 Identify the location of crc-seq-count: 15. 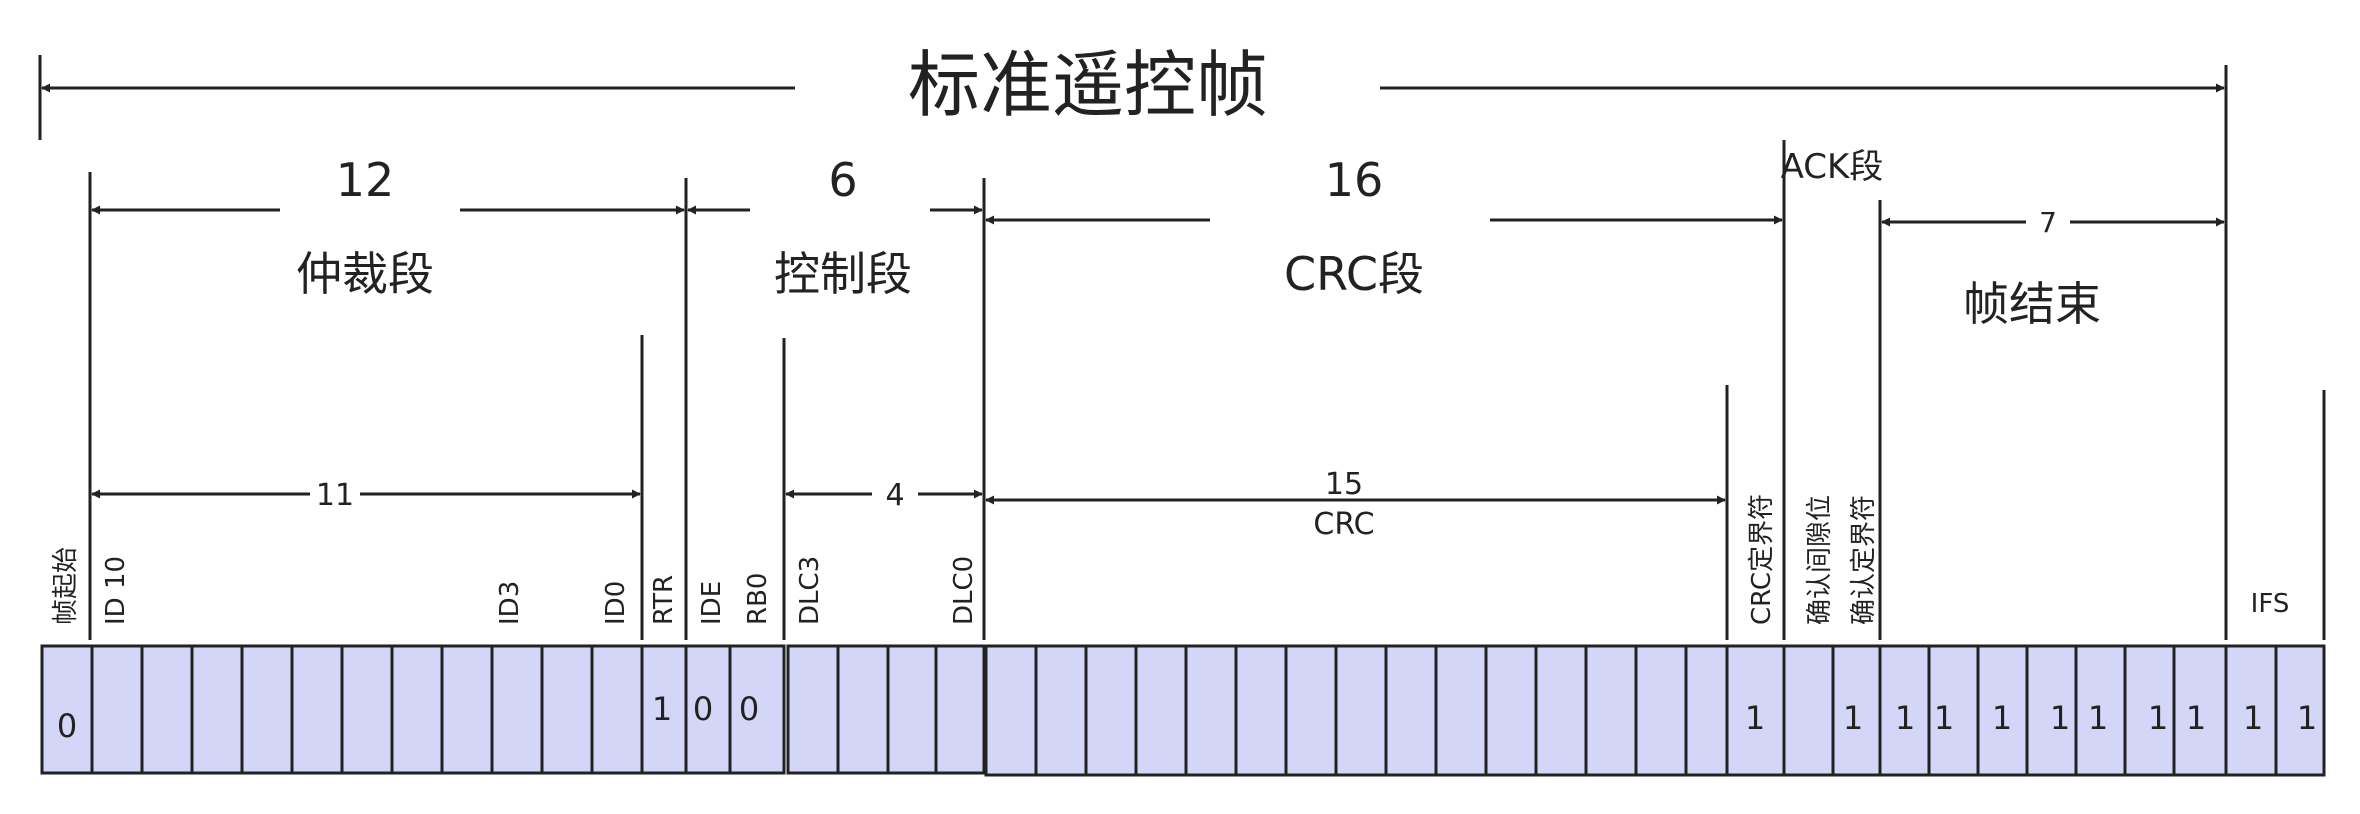
(1344, 484).